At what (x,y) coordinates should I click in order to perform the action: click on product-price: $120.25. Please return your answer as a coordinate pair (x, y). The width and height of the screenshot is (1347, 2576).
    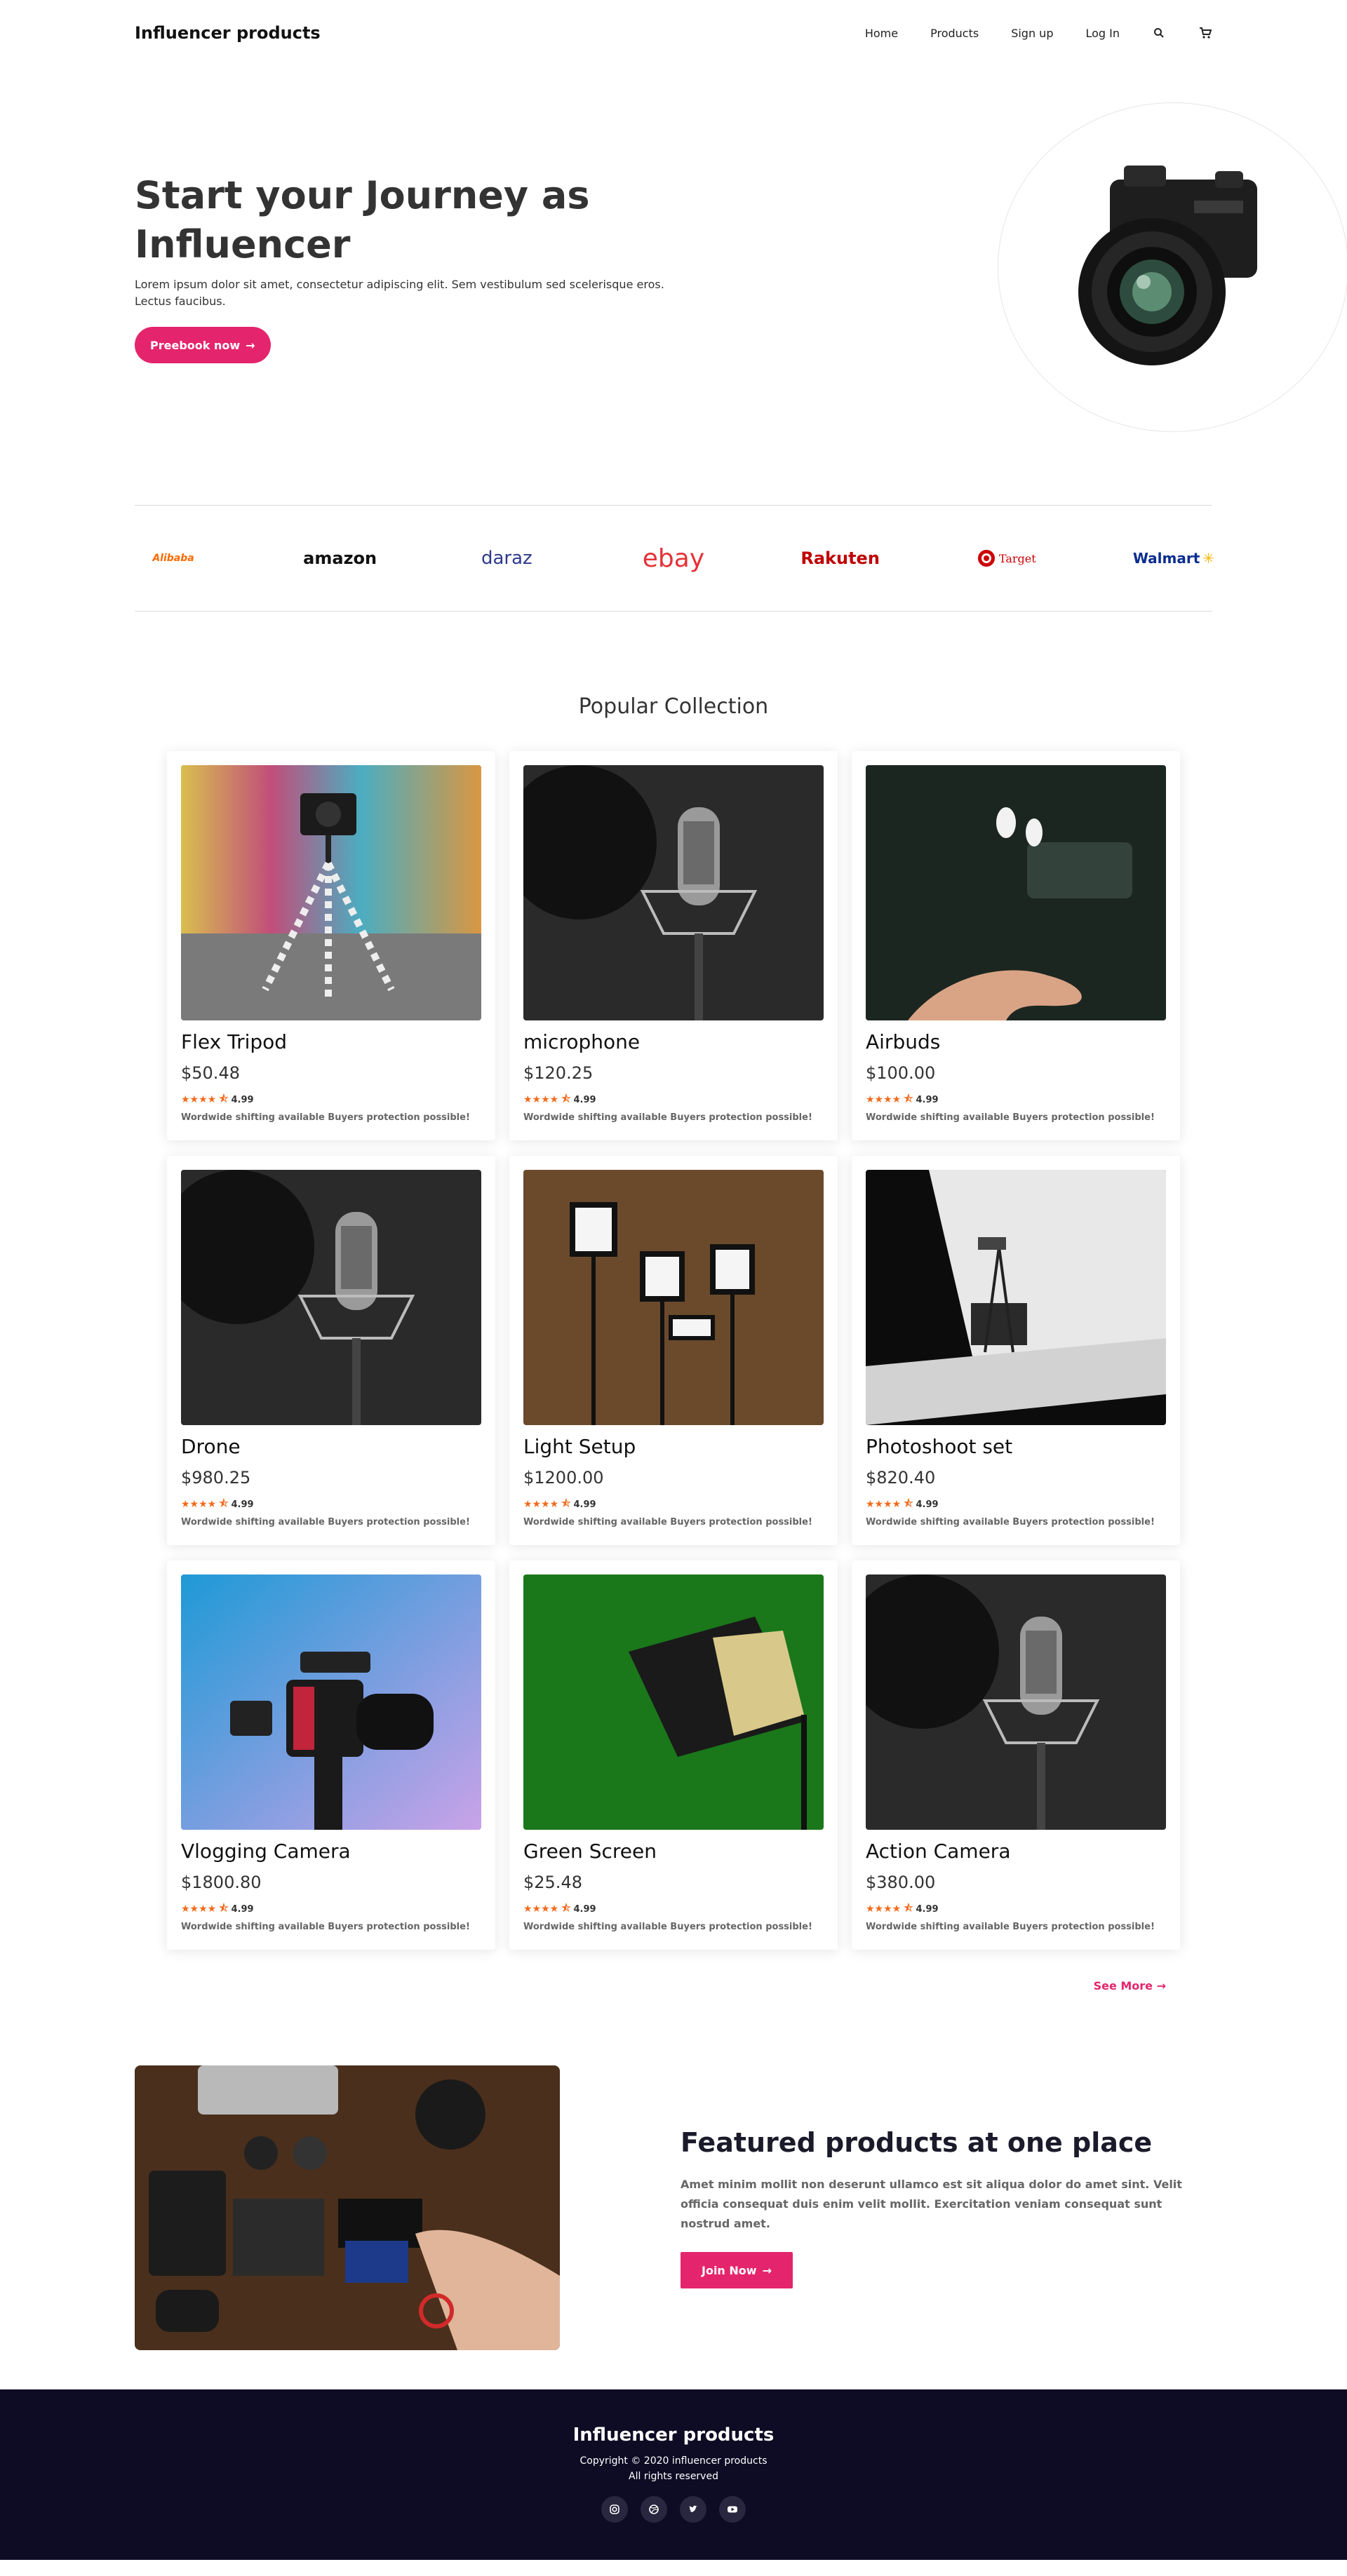
    Looking at the image, I should click on (558, 1073).